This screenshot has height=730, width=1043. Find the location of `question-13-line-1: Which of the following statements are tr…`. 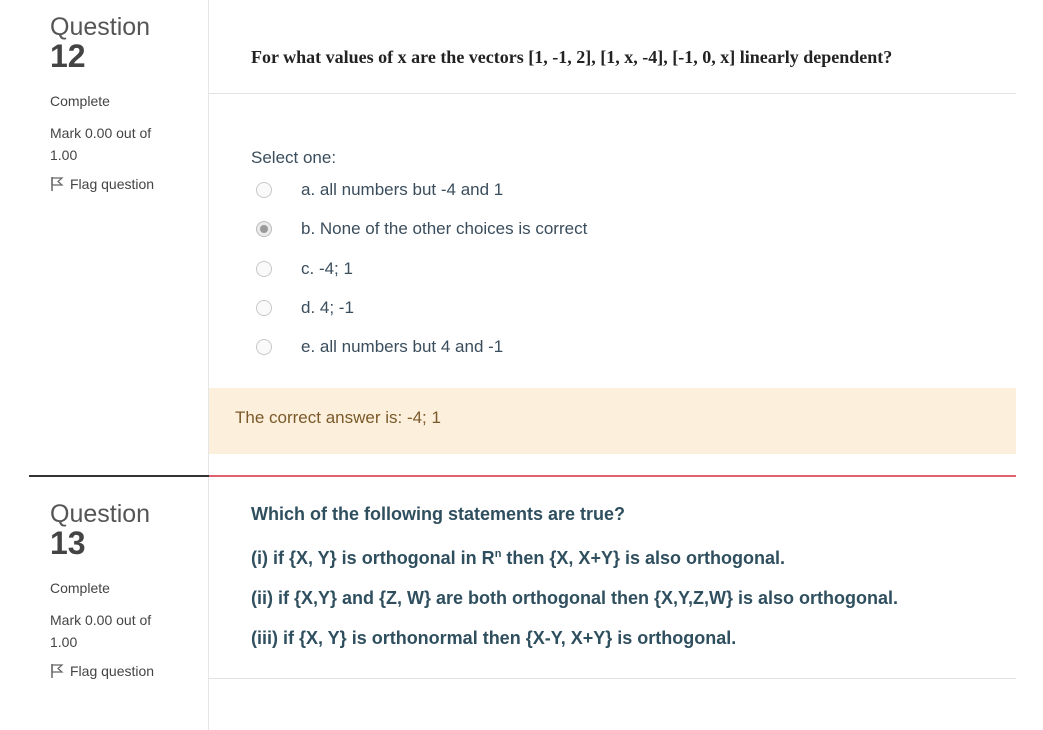

question-13-line-1: Which of the following statements are tr… is located at coordinates (438, 514).